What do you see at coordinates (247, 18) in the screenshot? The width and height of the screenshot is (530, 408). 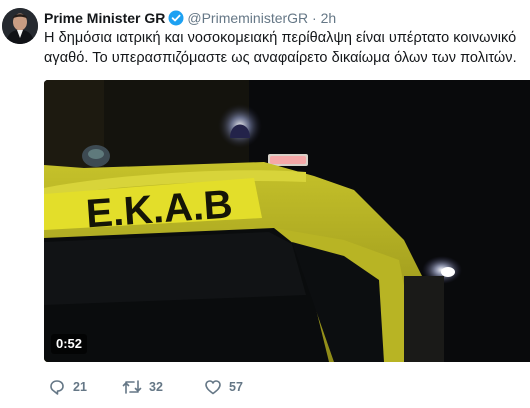 I see `author-handle: @PrimeministerGR` at bounding box center [247, 18].